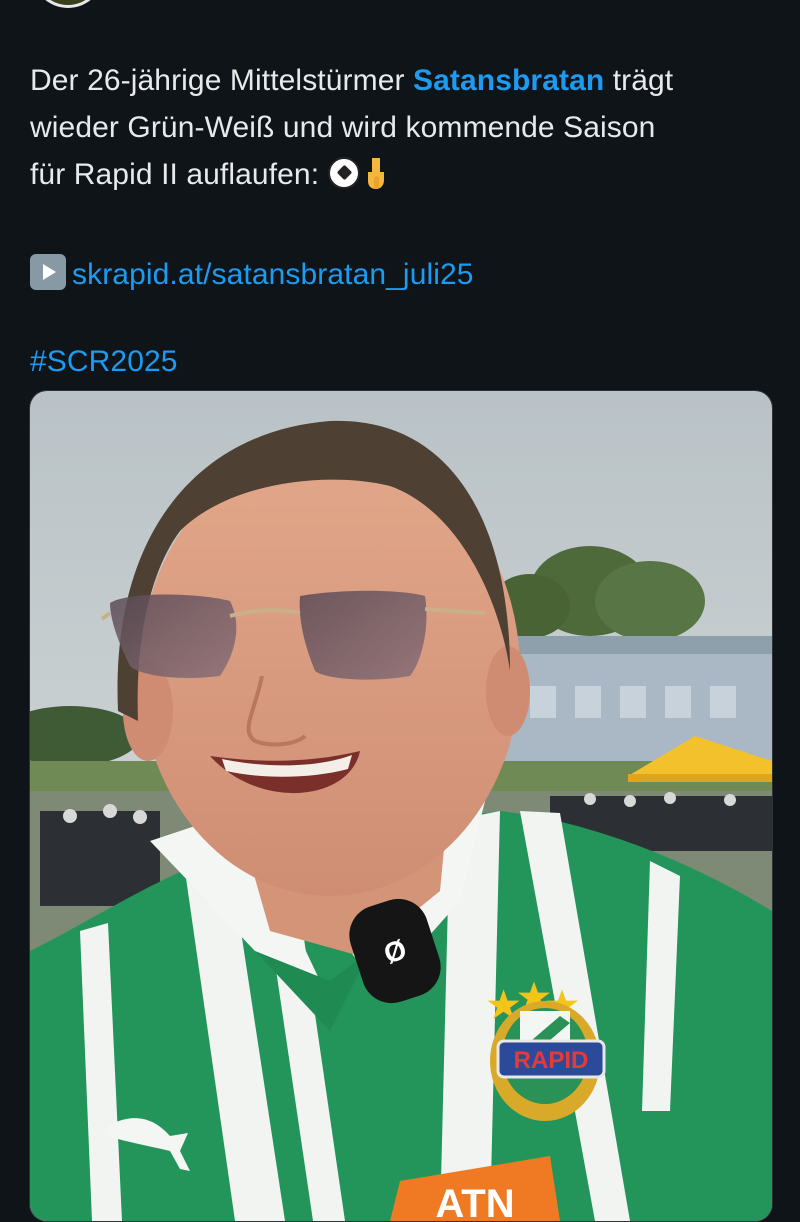  What do you see at coordinates (273, 274) in the screenshot?
I see `article-link: skrapid.at/satansbratan_juli25` at bounding box center [273, 274].